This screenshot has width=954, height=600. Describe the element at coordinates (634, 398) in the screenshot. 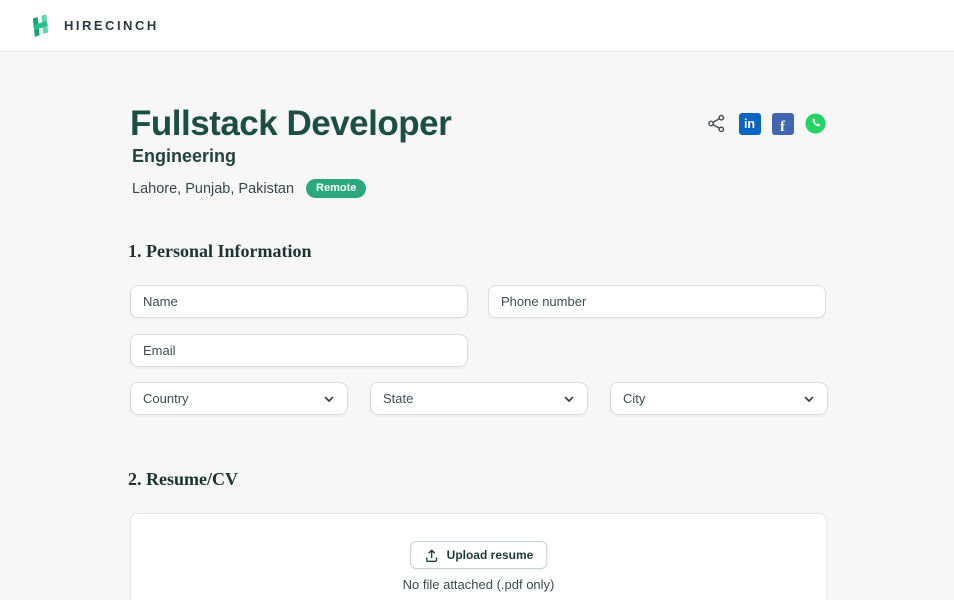

I see `city-select-label: City` at that location.